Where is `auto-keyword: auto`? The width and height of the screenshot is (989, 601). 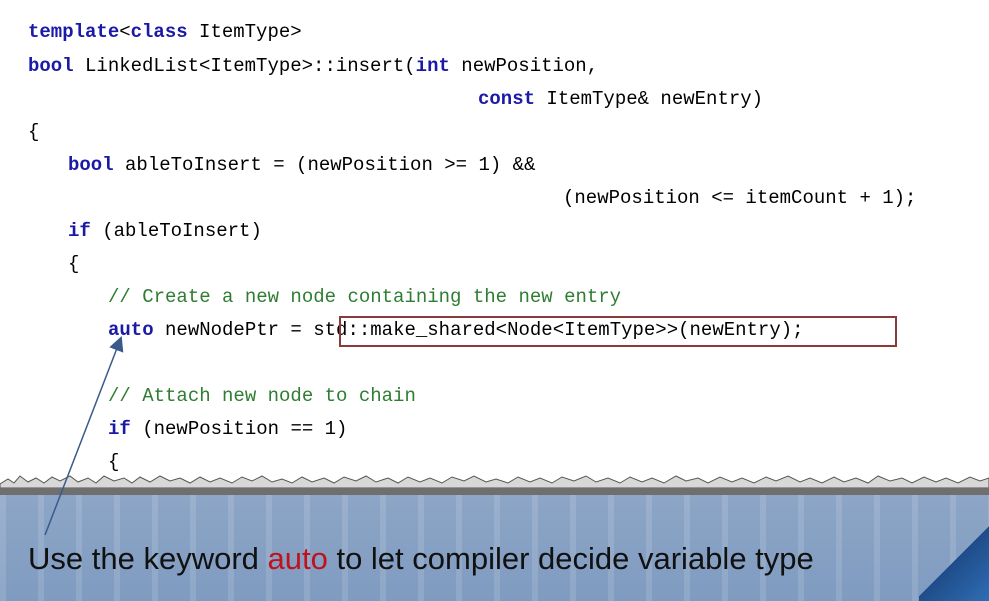
auto-keyword: auto is located at coordinates (131, 330).